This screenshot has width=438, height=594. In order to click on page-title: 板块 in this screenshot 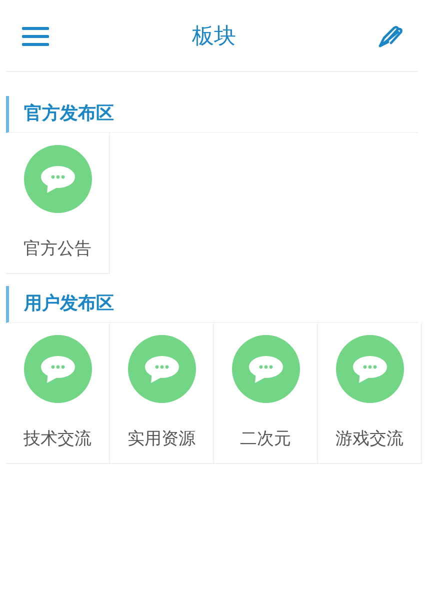, I will do `click(214, 36)`.